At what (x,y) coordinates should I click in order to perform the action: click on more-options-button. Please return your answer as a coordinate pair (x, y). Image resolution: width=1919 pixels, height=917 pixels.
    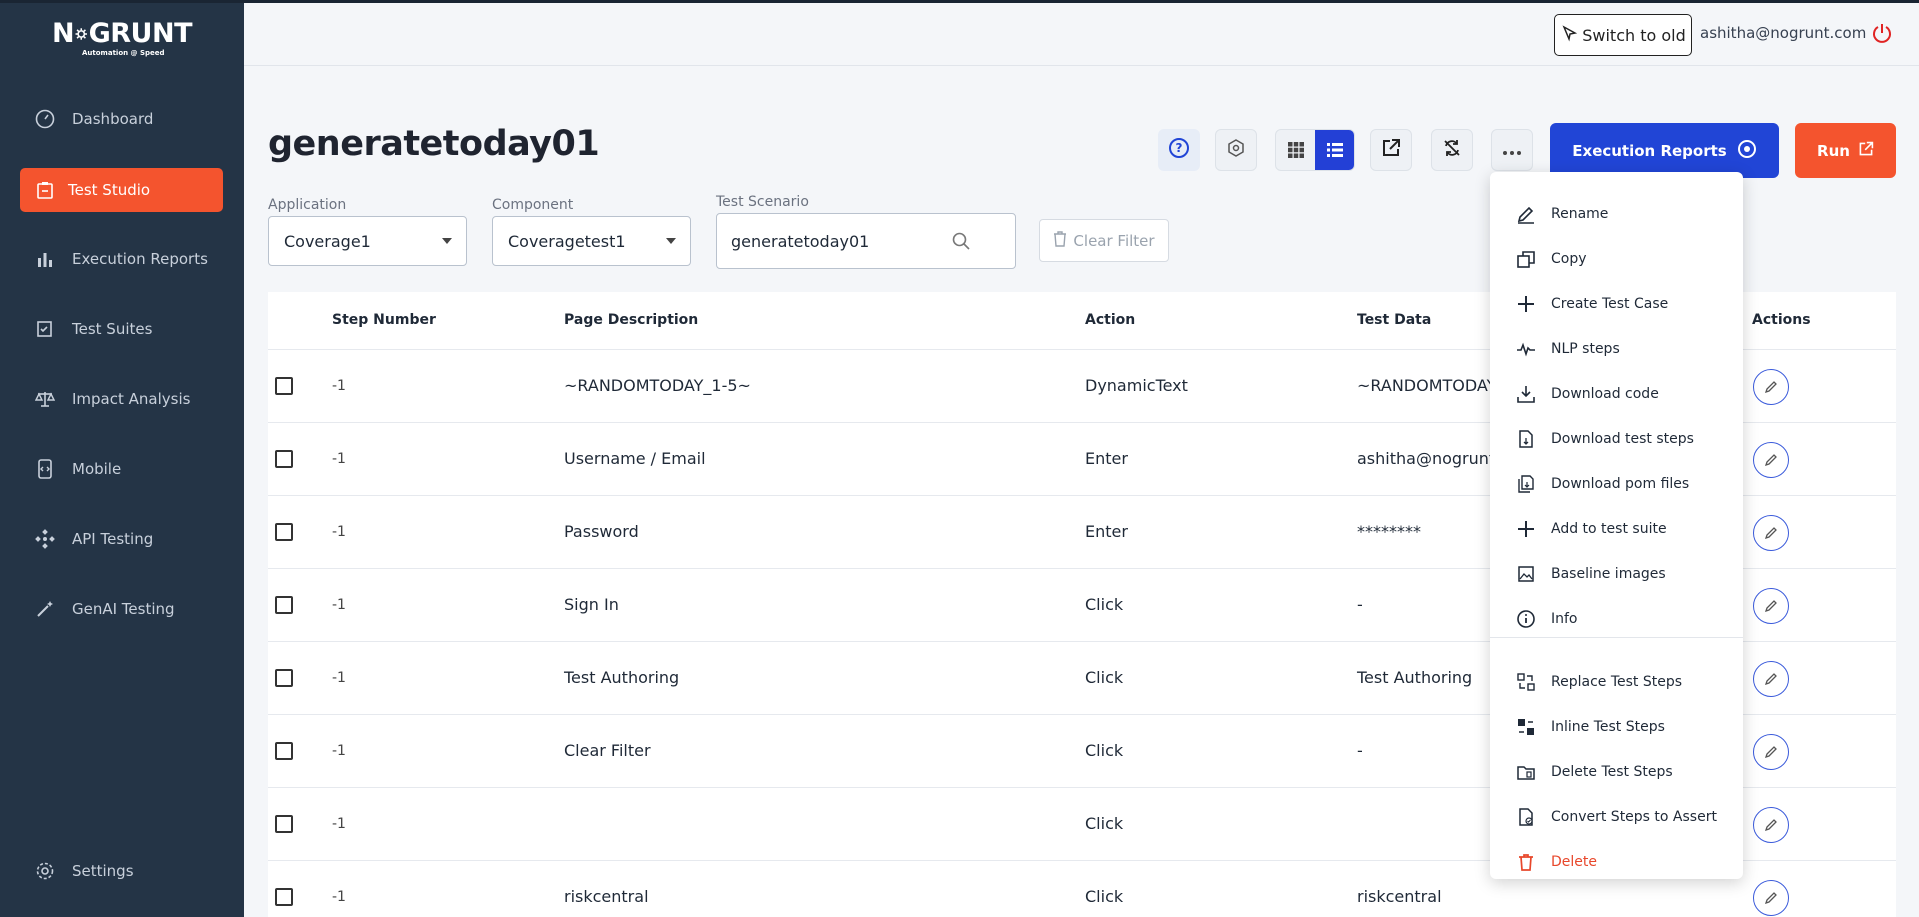
    Looking at the image, I should click on (1512, 150).